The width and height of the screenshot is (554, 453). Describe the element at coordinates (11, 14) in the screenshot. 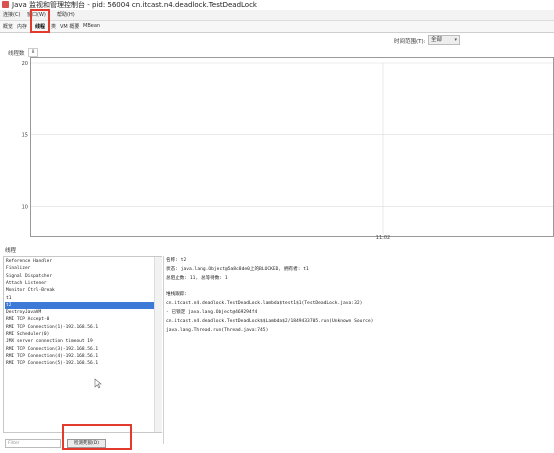

I see `menu-connection: 连接(C)` at that location.